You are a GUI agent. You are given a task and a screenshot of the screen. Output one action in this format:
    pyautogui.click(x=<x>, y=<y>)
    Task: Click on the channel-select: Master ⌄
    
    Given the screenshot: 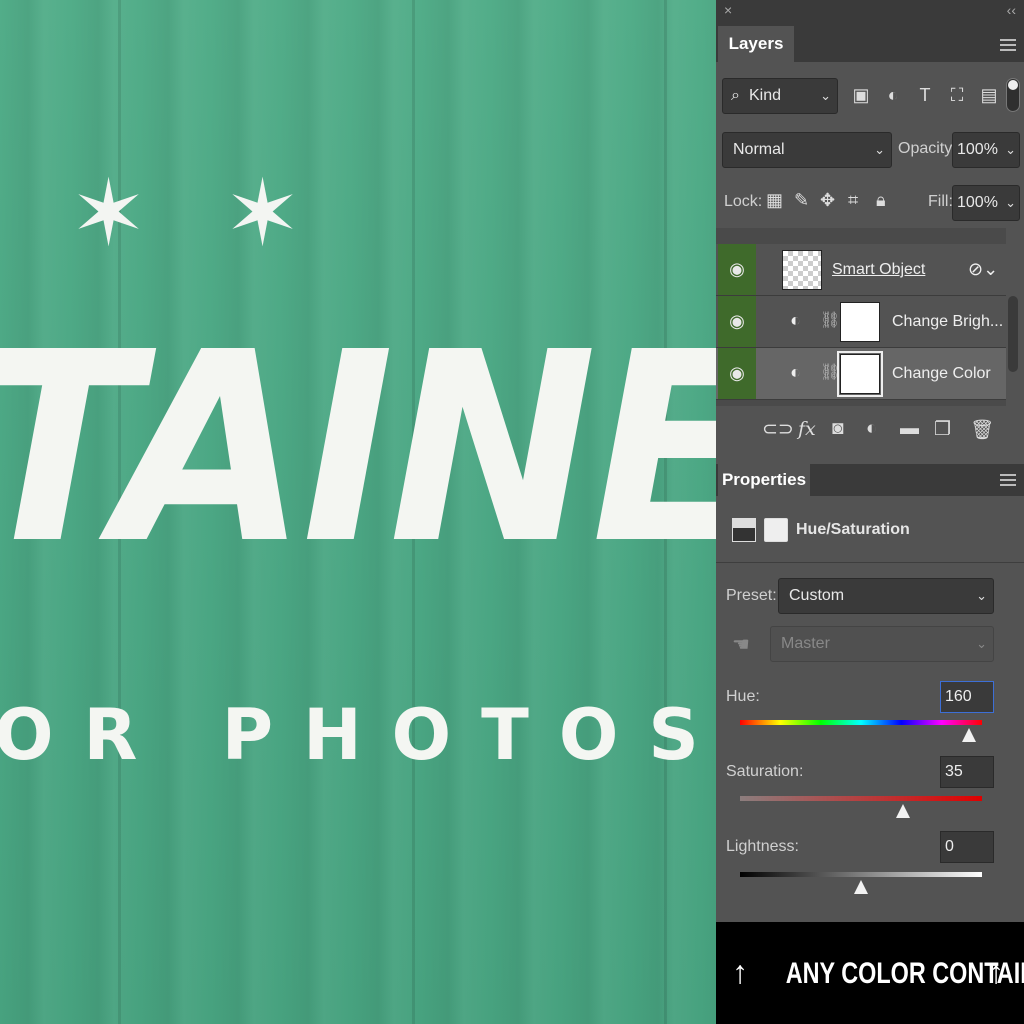 What is the action you would take?
    pyautogui.click(x=882, y=644)
    